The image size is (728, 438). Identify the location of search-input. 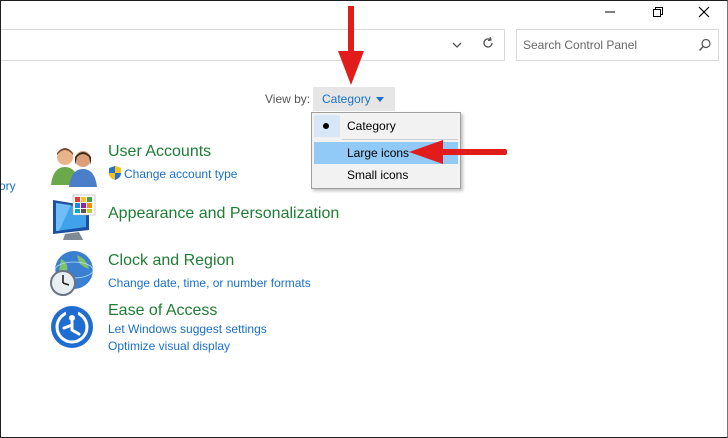
(603, 45).